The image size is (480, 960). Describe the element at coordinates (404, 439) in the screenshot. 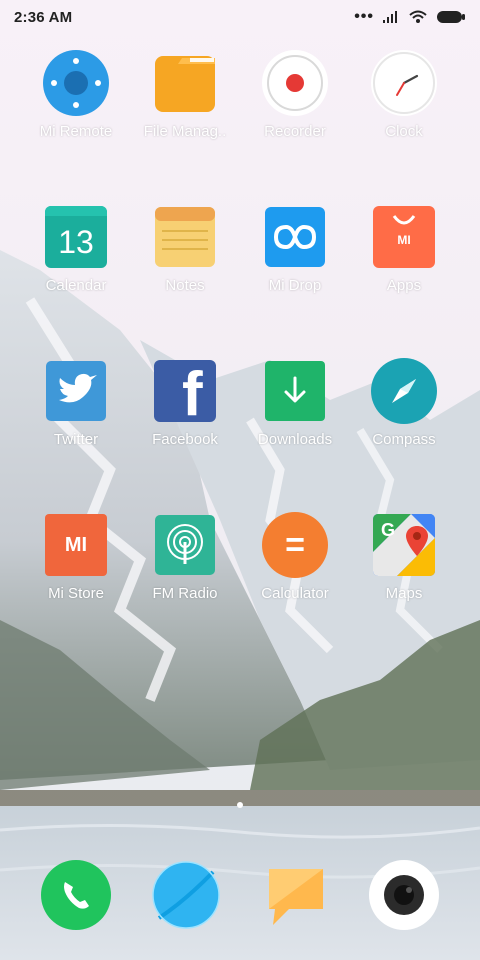

I see `app-label: Compass` at that location.